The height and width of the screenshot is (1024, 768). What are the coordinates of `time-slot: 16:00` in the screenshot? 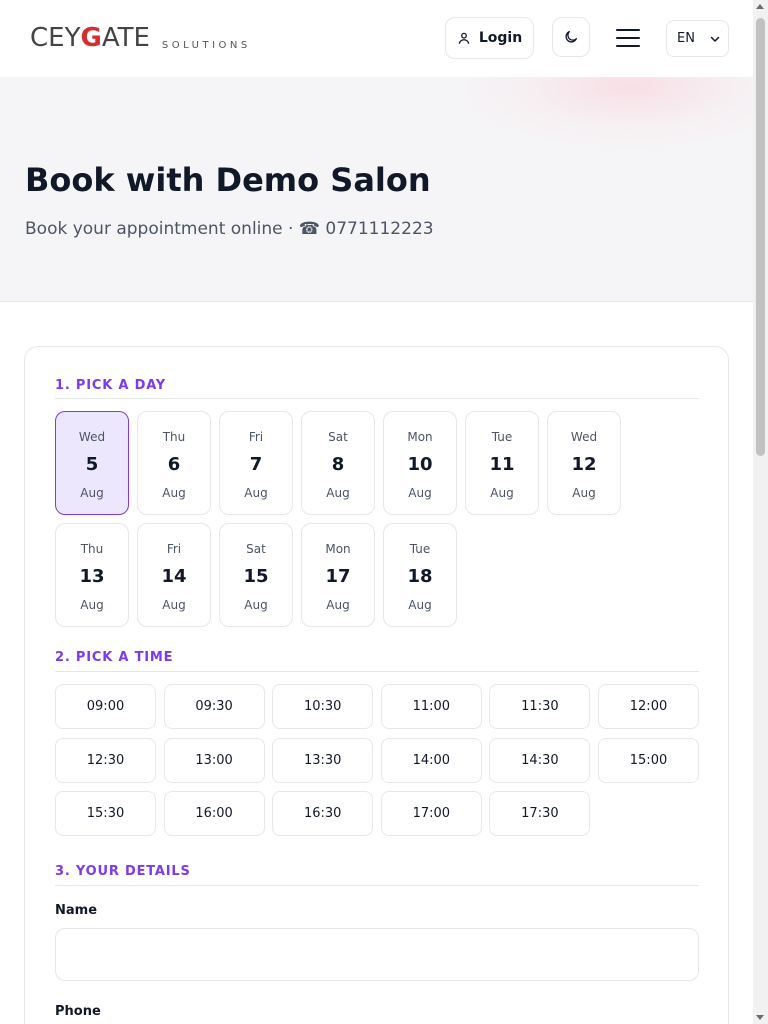 It's located at (214, 813).